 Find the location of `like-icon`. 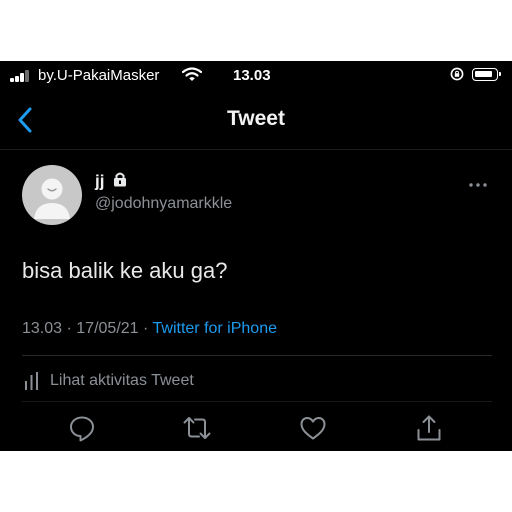

like-icon is located at coordinates (313, 428).